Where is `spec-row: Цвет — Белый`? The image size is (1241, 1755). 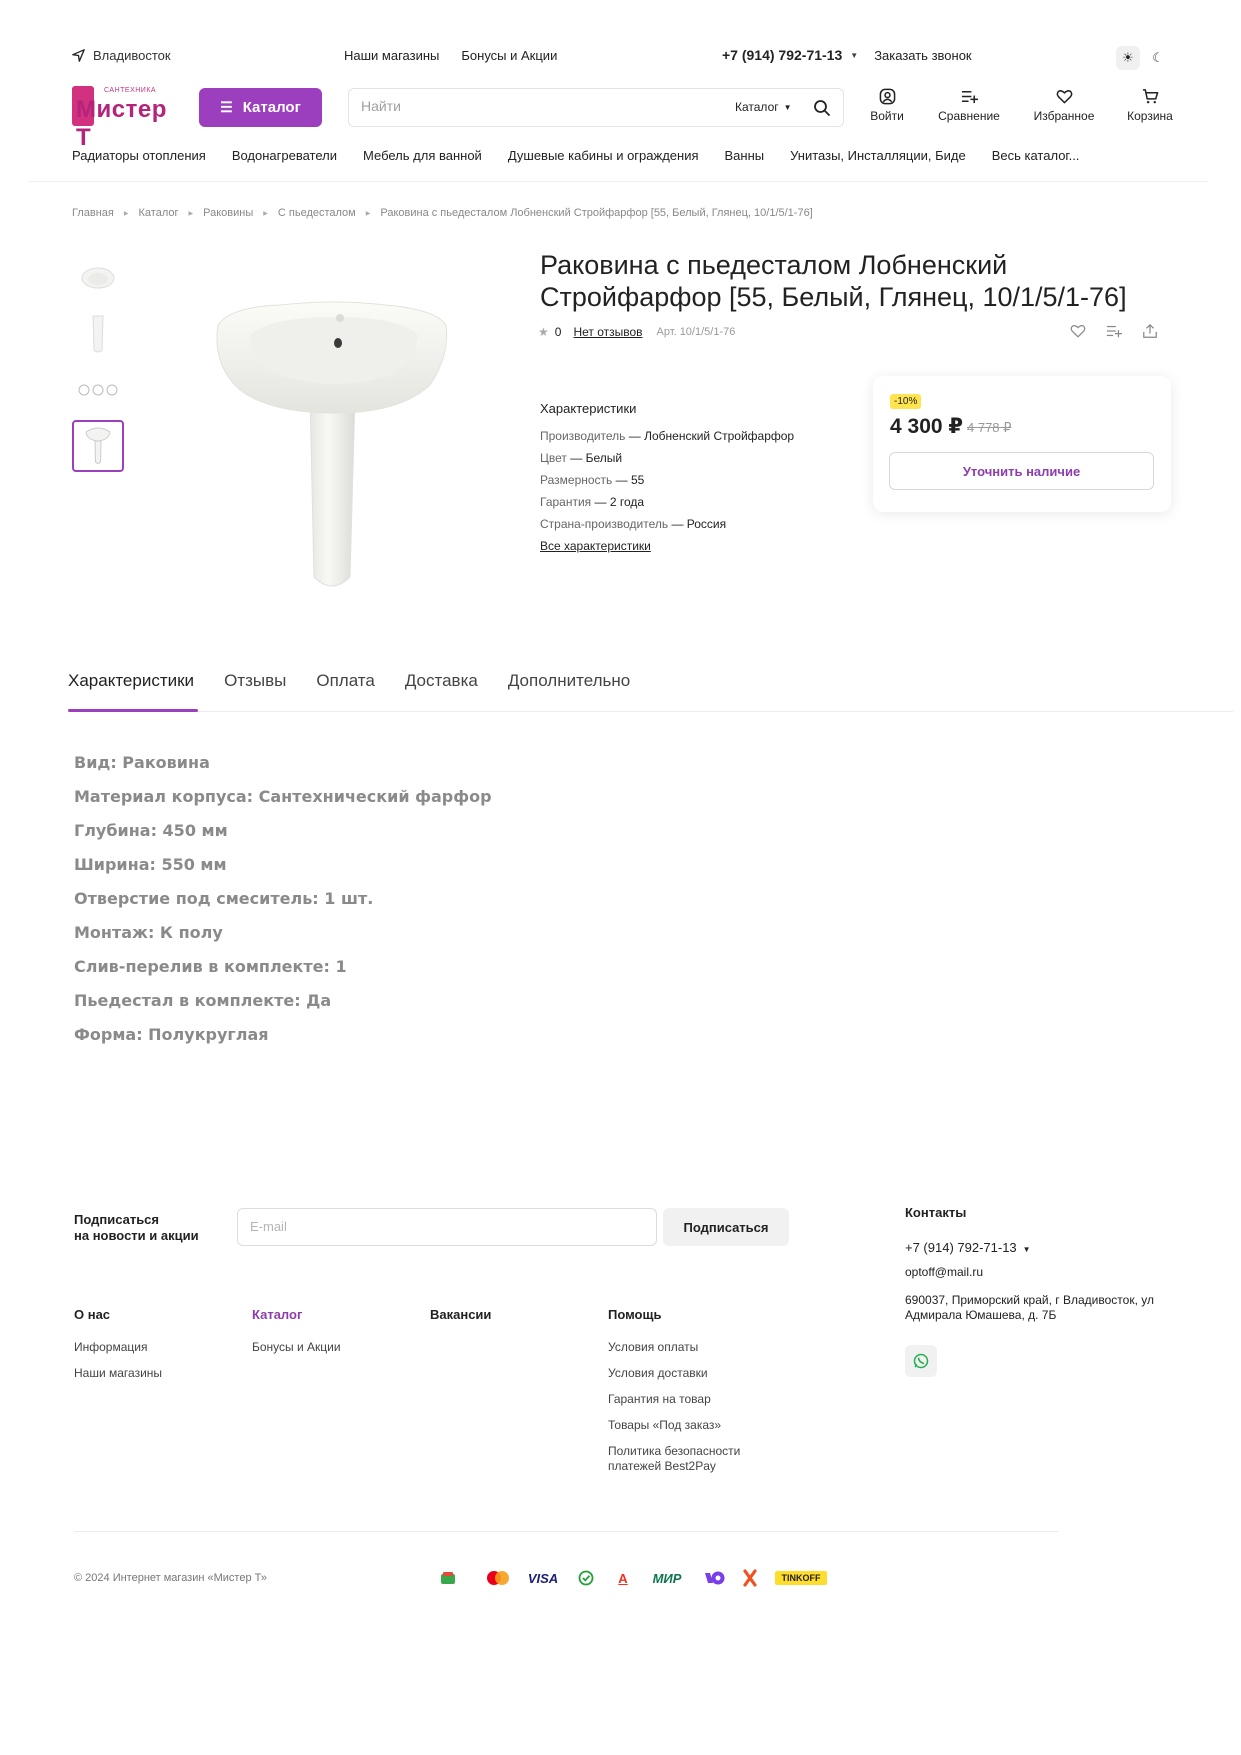 spec-row: Цвет — Белый is located at coordinates (581, 458).